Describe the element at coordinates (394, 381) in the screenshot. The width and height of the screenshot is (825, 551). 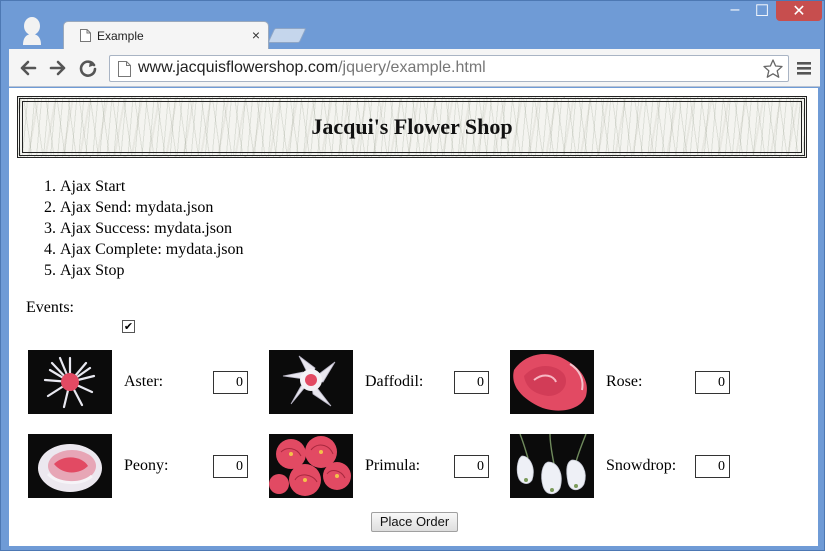
I see `product-label: Daffodil:` at that location.